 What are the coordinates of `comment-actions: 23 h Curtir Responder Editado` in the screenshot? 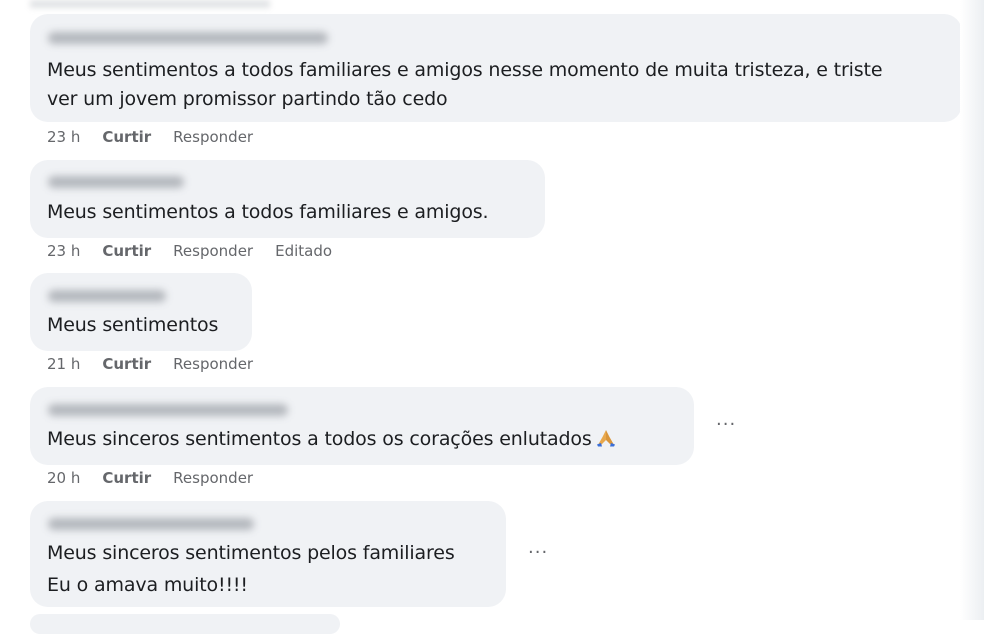 It's located at (189, 251).